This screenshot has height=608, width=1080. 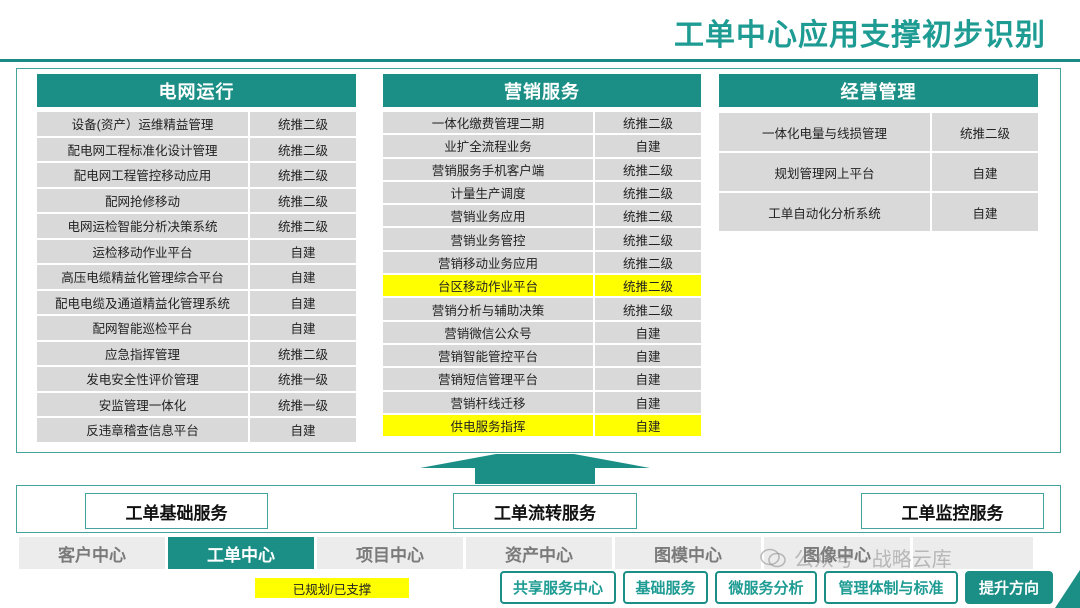 What do you see at coordinates (542, 192) in the screenshot?
I see `table-row: 计量生产调度 统推二级` at bounding box center [542, 192].